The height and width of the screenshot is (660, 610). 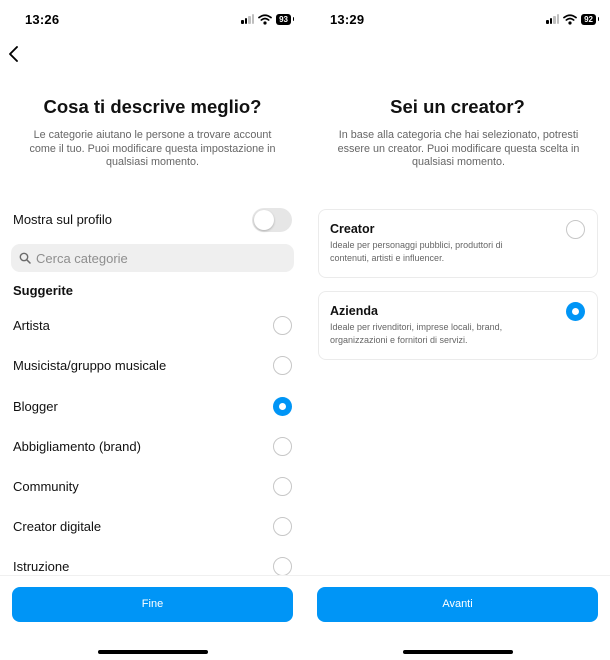 I want to click on page-title: Cosa ti descrive meglio?, so click(x=152, y=106).